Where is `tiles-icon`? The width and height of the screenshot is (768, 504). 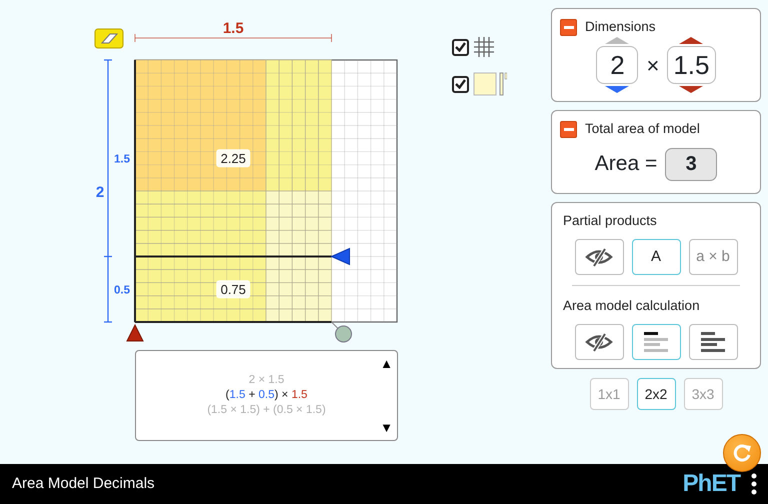 tiles-icon is located at coordinates (490, 84).